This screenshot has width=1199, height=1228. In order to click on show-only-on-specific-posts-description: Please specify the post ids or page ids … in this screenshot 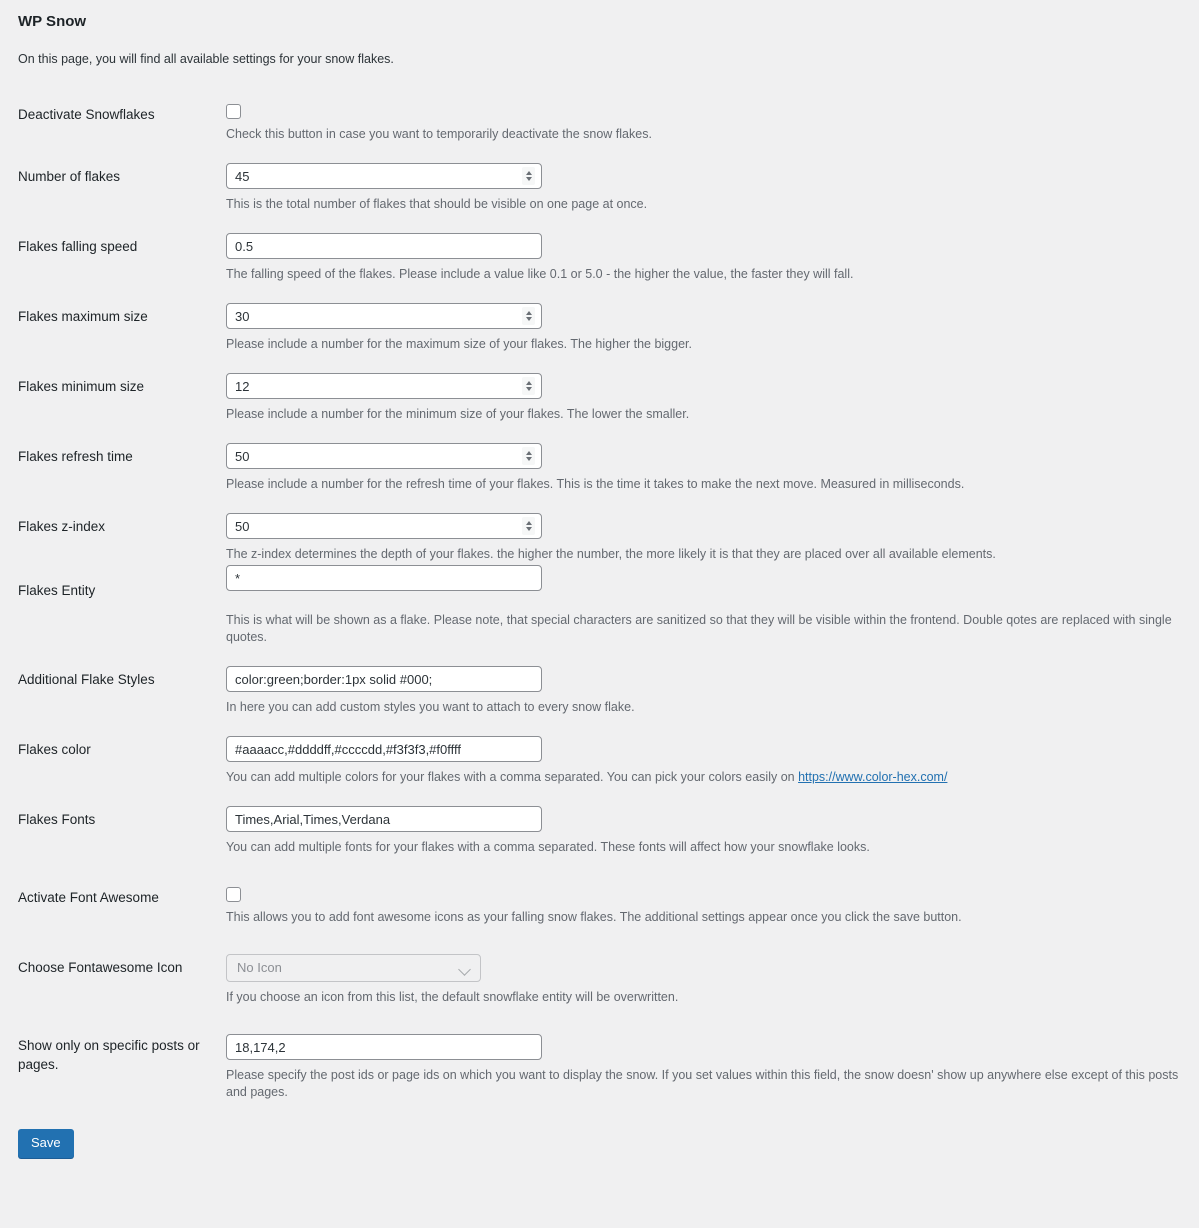, I will do `click(702, 1083)`.